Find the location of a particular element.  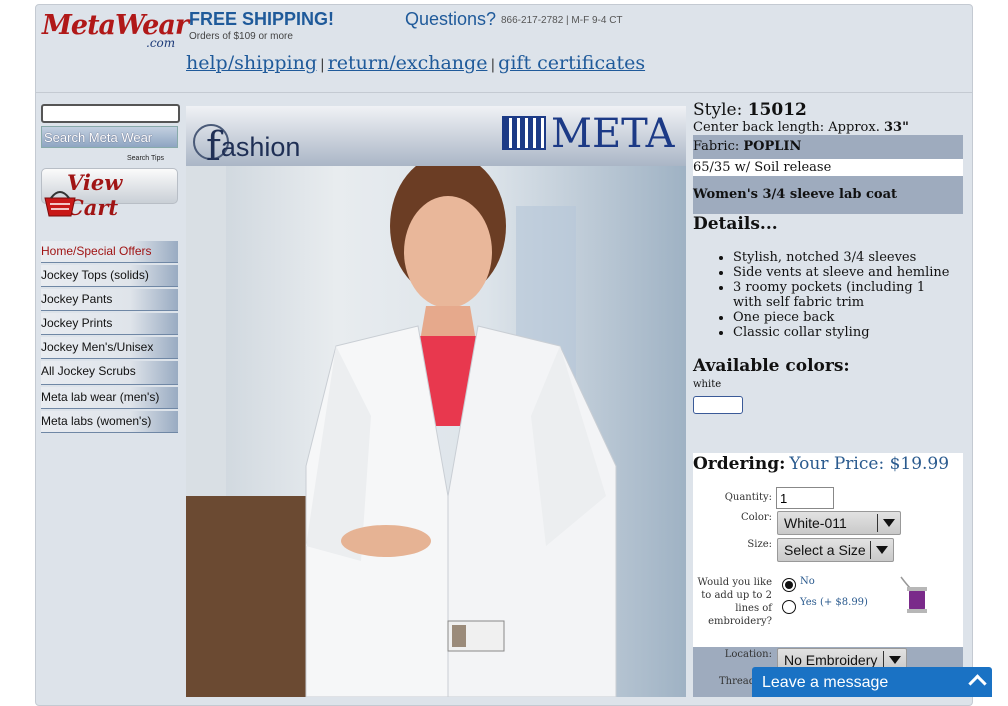

shopping-basket-icon is located at coordinates (60, 204).